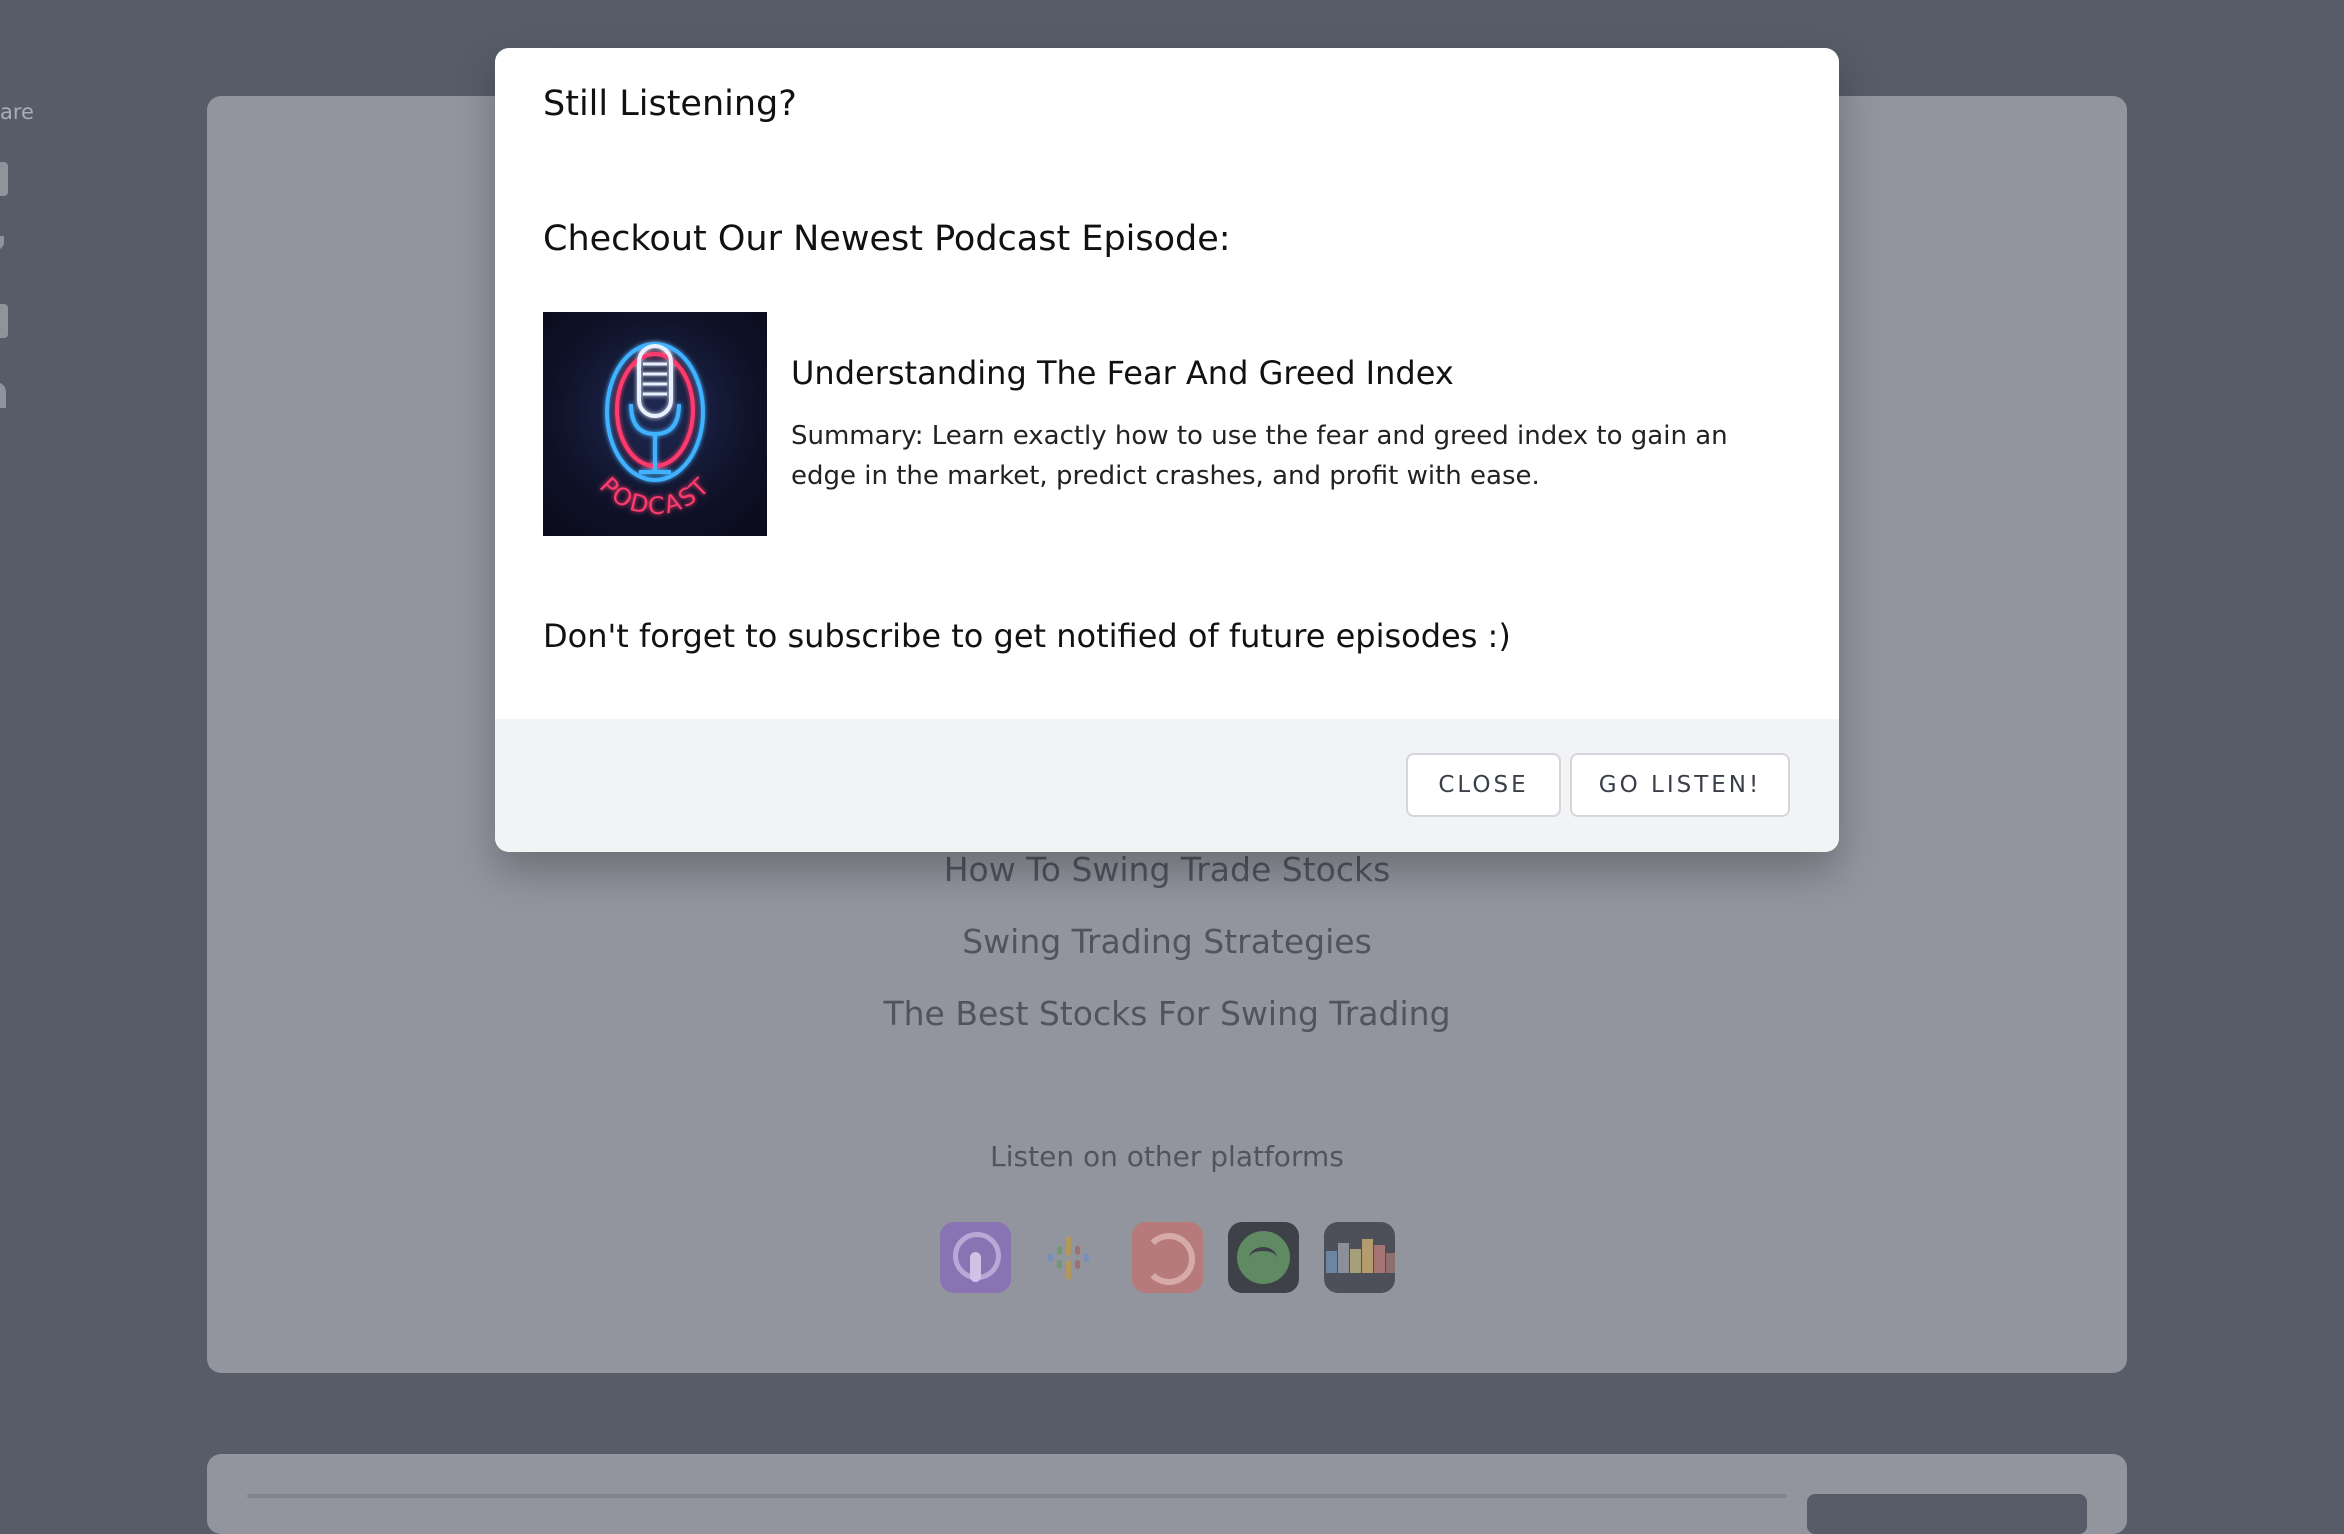  I want to click on email-share-icon, so click(4, 321).